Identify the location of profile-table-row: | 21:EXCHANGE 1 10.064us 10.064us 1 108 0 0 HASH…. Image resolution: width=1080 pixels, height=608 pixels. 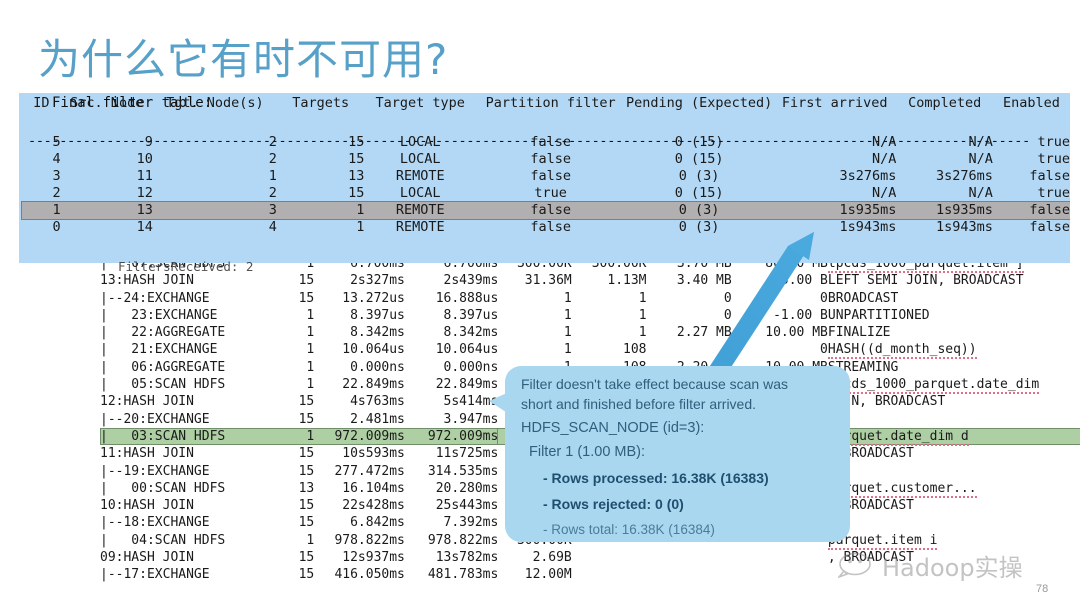
(590, 350).